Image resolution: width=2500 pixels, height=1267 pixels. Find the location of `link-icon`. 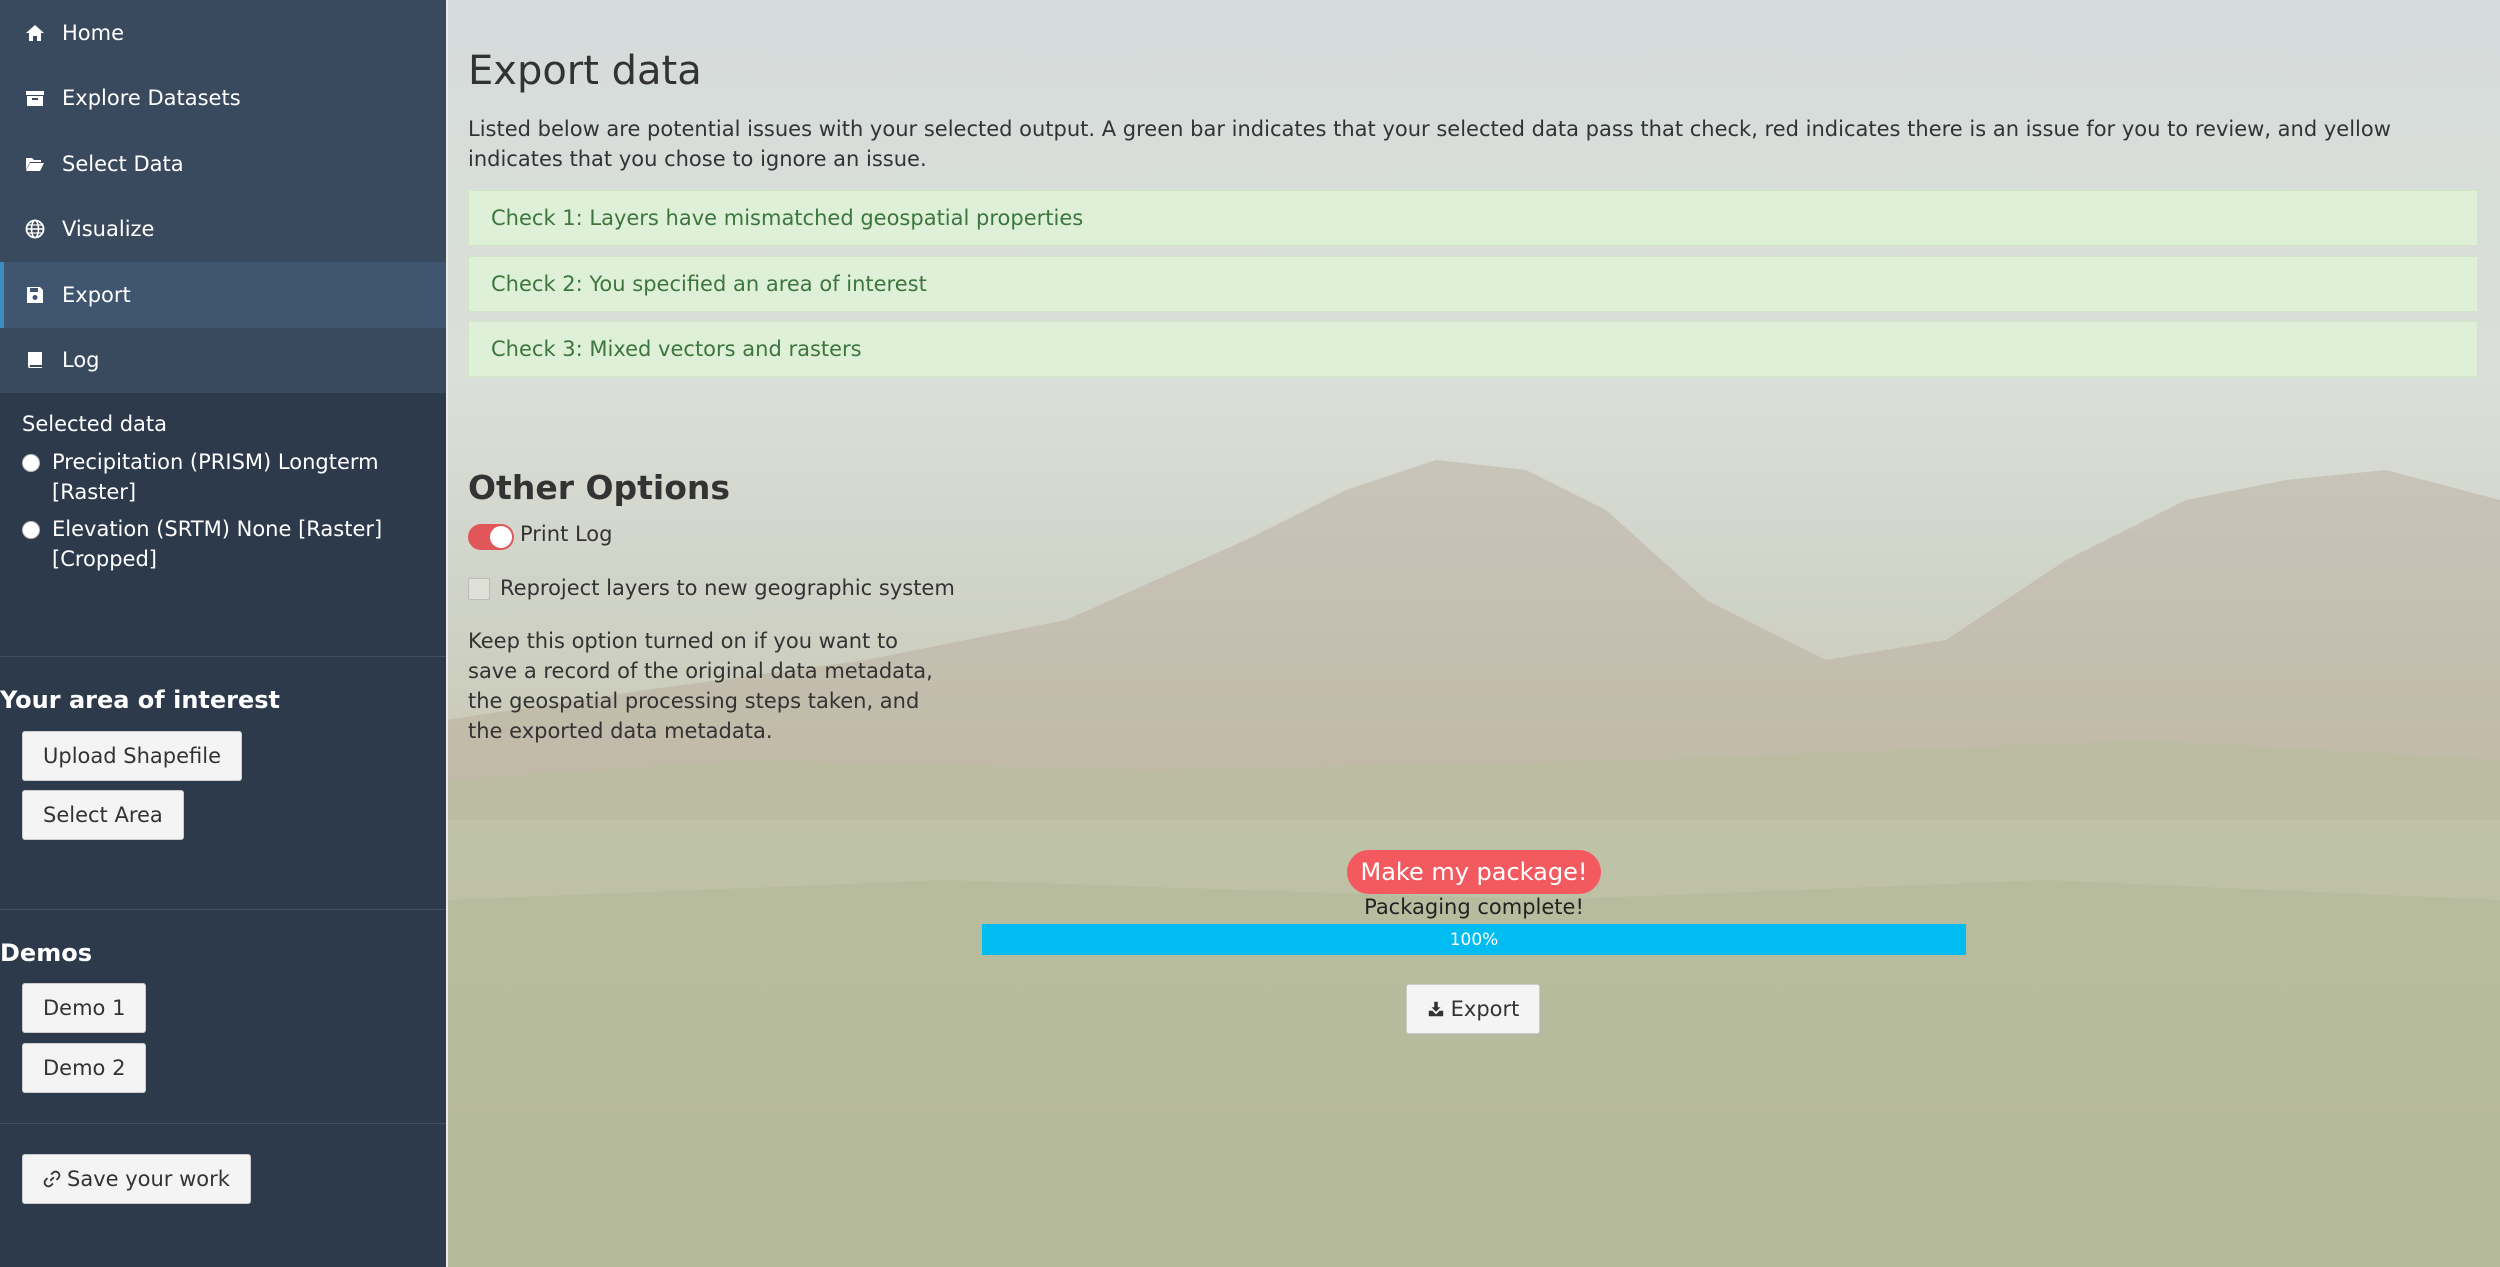

link-icon is located at coordinates (52, 1179).